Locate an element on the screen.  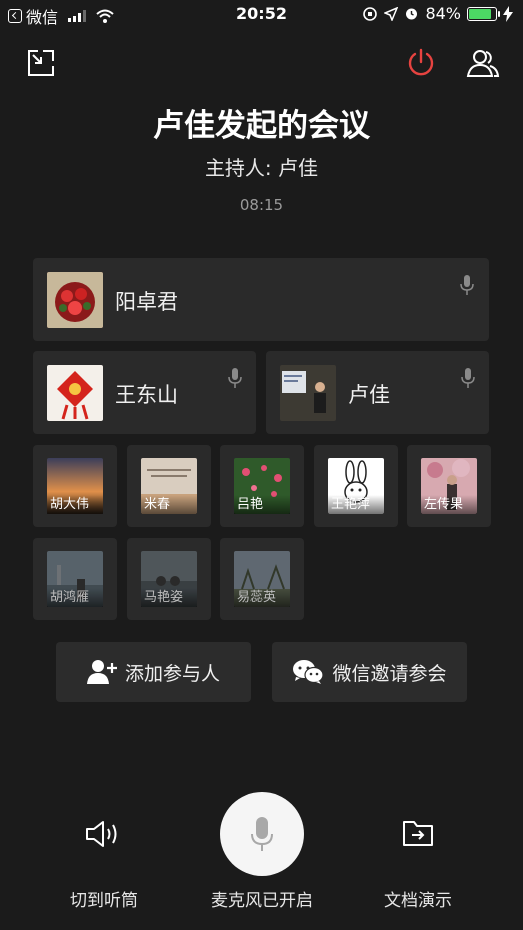
participant-name: 易蕊英 is located at coordinates (262, 597).